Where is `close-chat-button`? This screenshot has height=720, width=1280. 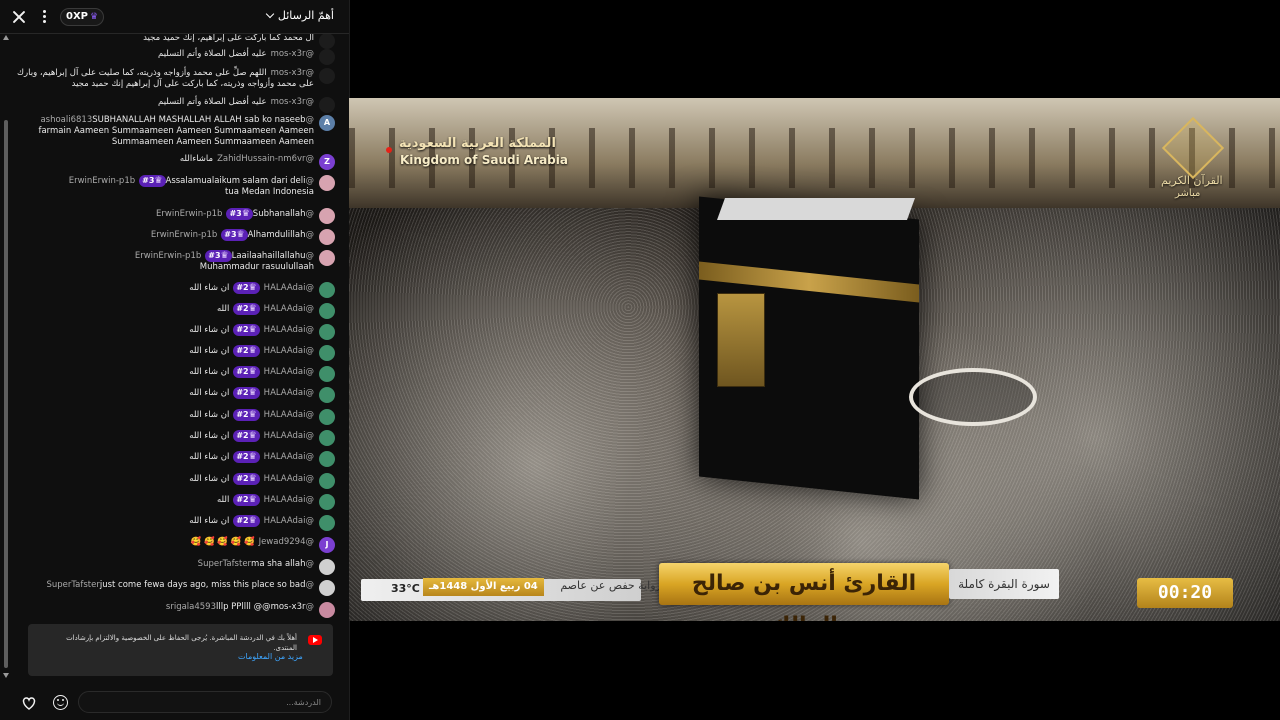
close-chat-button is located at coordinates (19, 17).